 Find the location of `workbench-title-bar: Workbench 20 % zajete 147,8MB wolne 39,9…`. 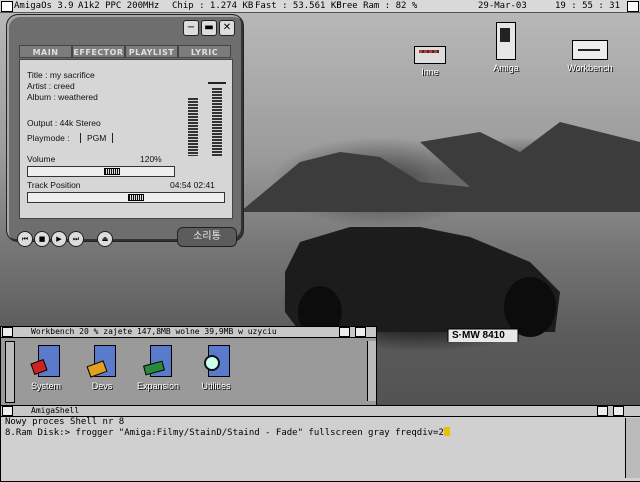

workbench-title-bar: Workbench 20 % zajete 147,8MB wolne 39,9… is located at coordinates (188, 332).